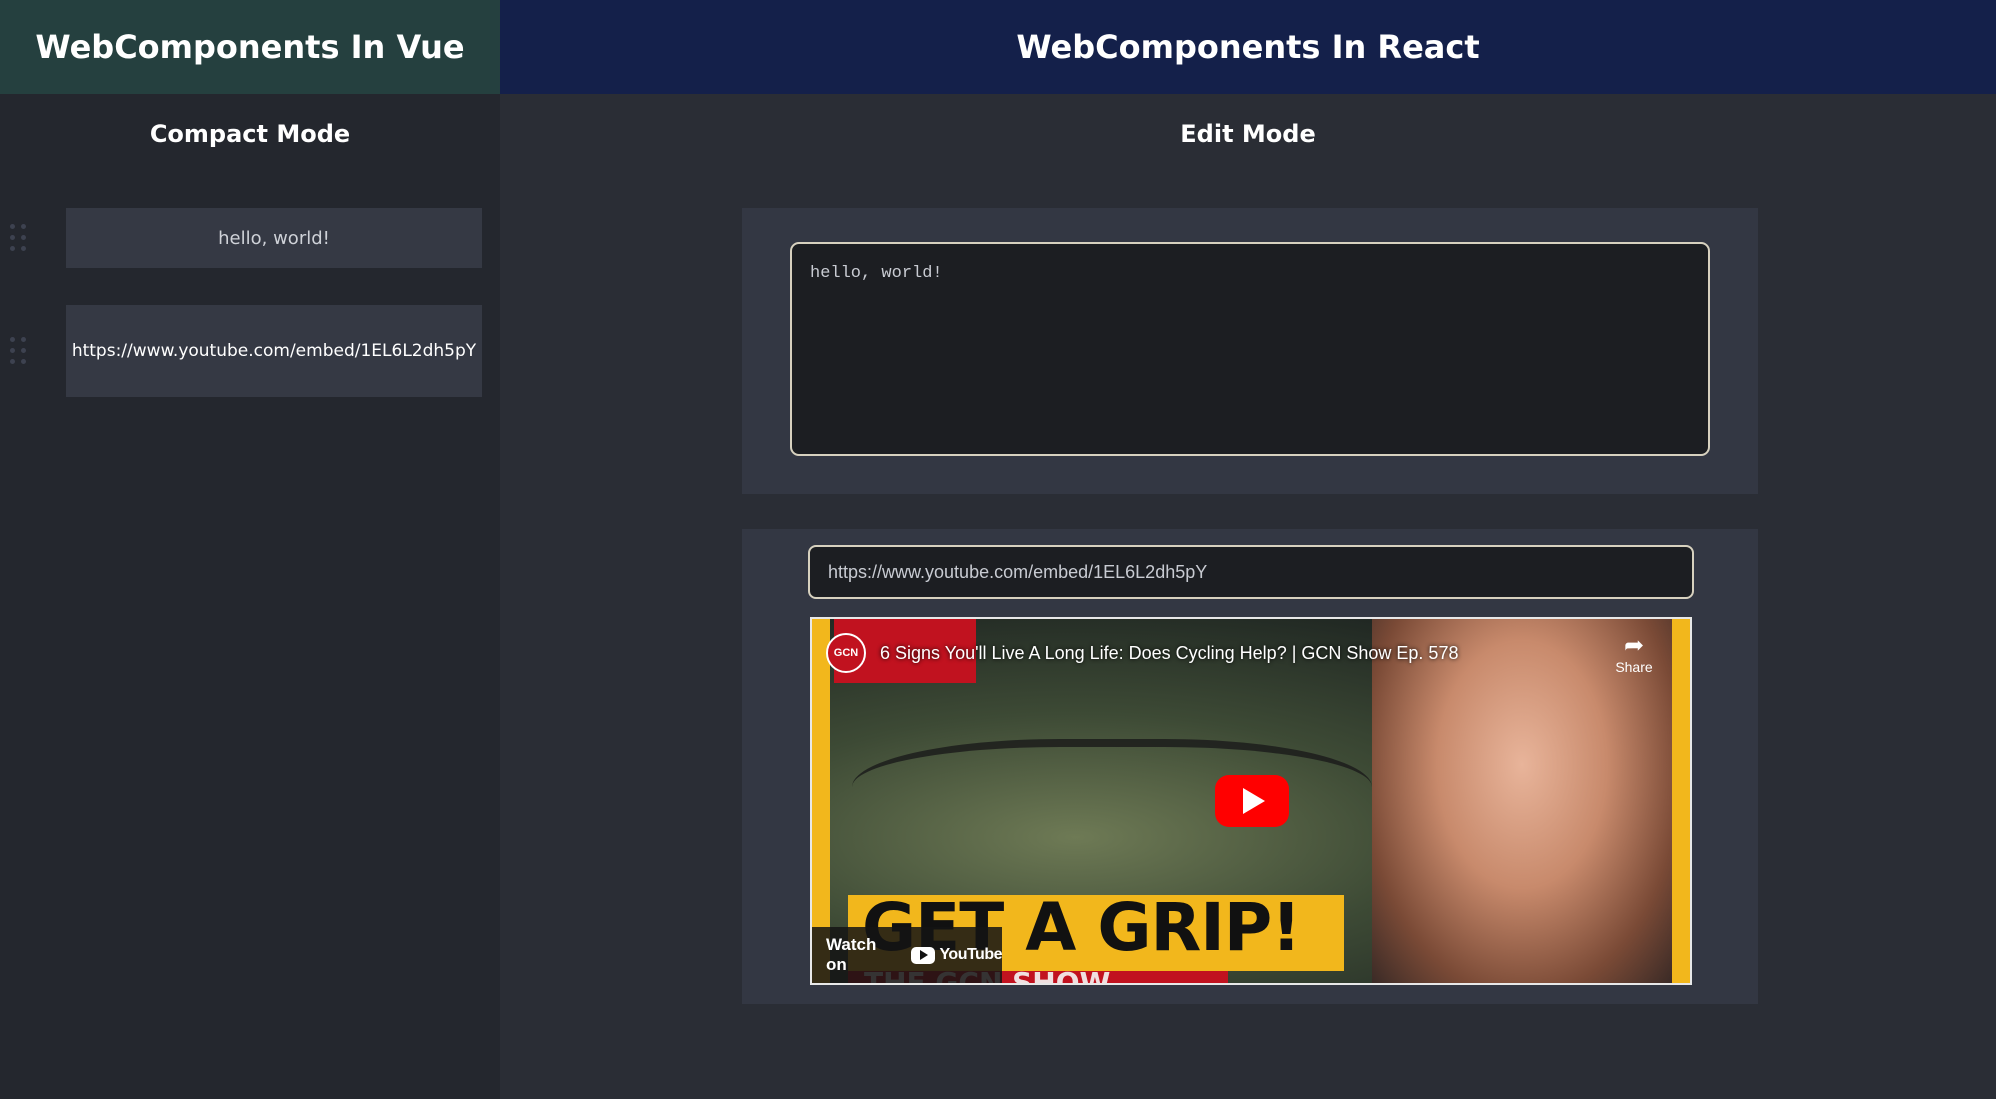 This screenshot has width=1996, height=1099. I want to click on play-button, so click(1252, 801).